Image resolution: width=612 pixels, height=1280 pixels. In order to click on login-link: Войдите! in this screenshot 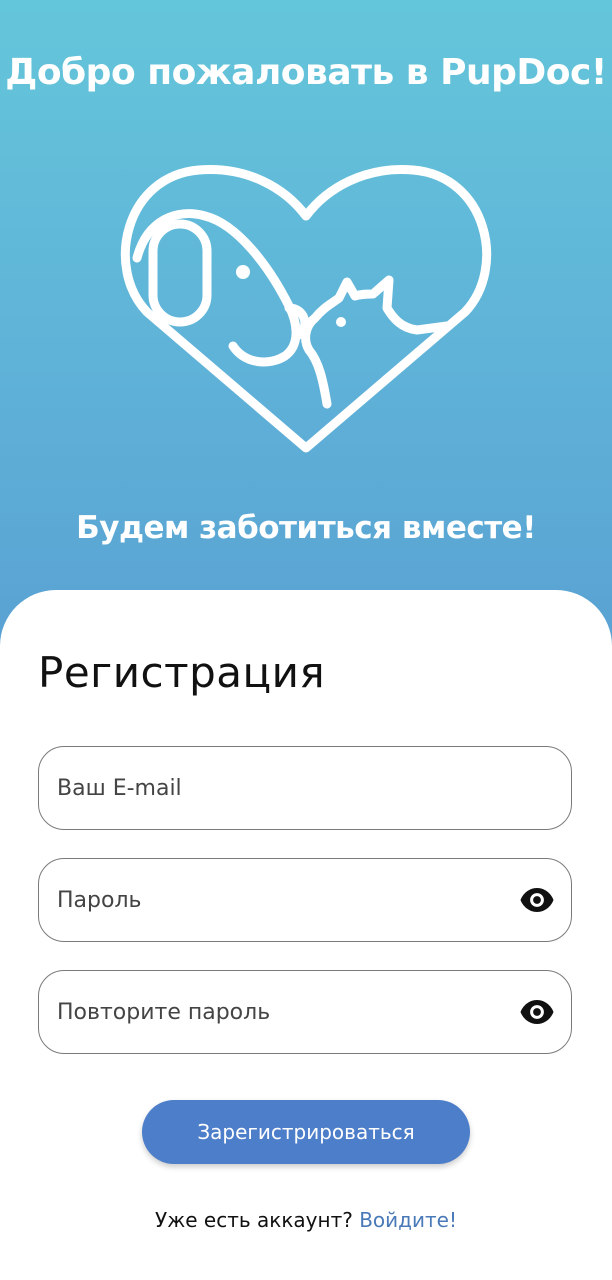, I will do `click(408, 1220)`.